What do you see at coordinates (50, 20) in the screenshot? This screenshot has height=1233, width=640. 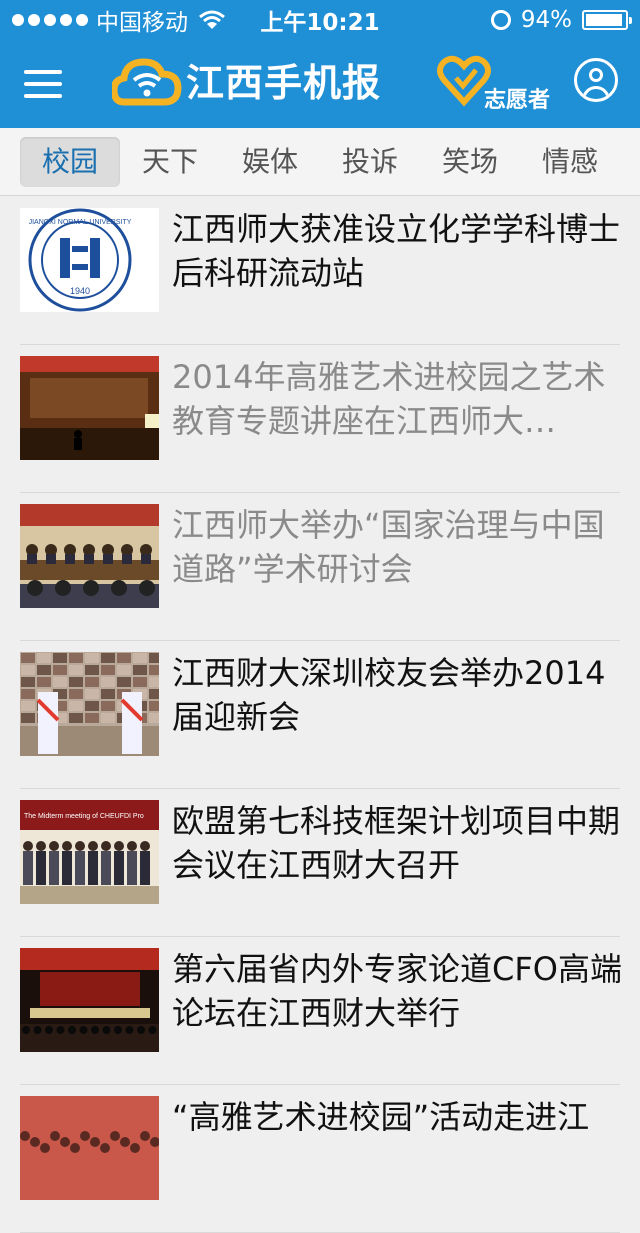 I see `signal-strength-icon` at bounding box center [50, 20].